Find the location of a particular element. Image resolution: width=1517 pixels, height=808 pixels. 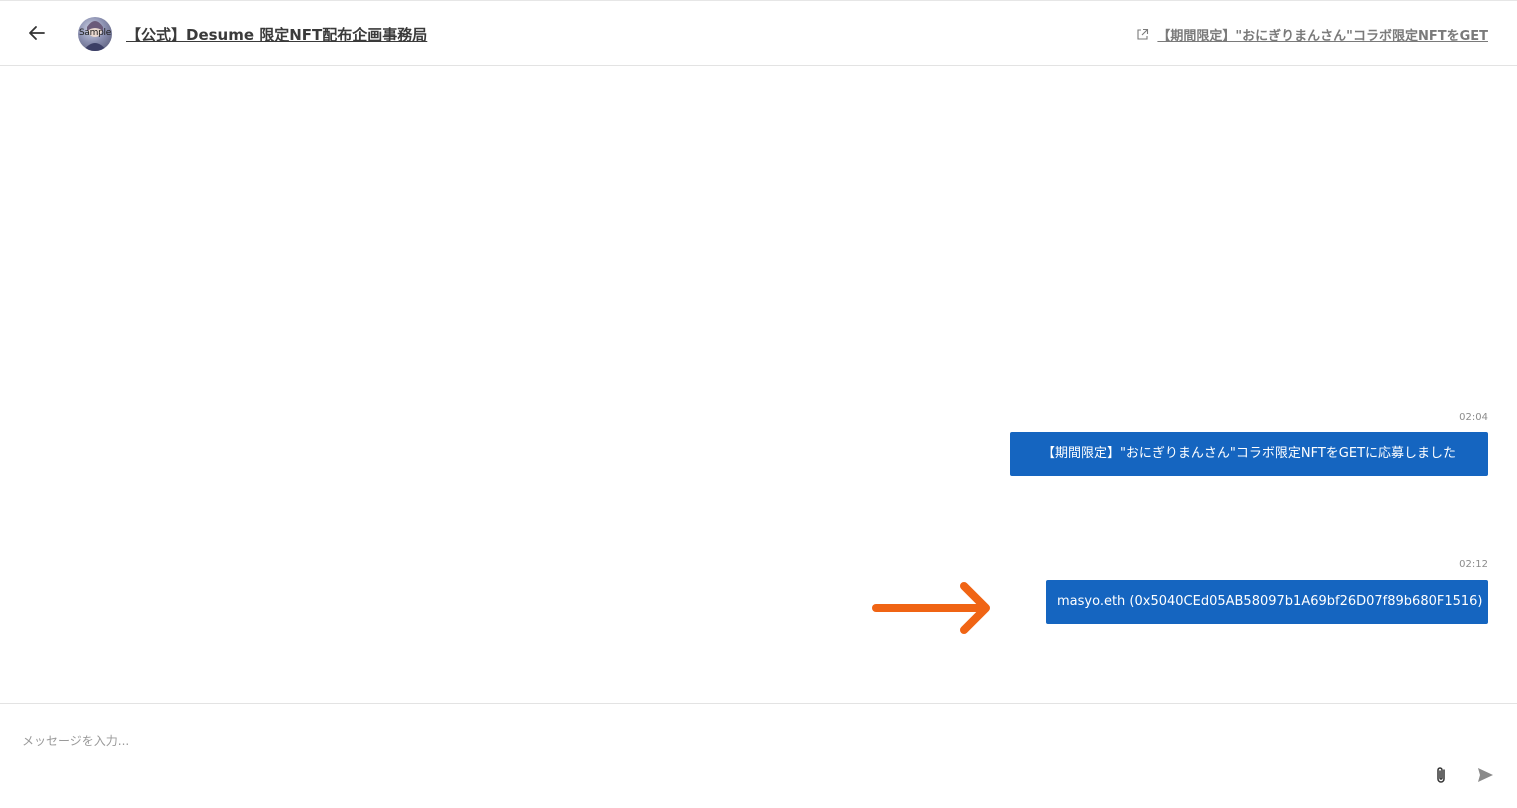

attach-button is located at coordinates (1441, 775).